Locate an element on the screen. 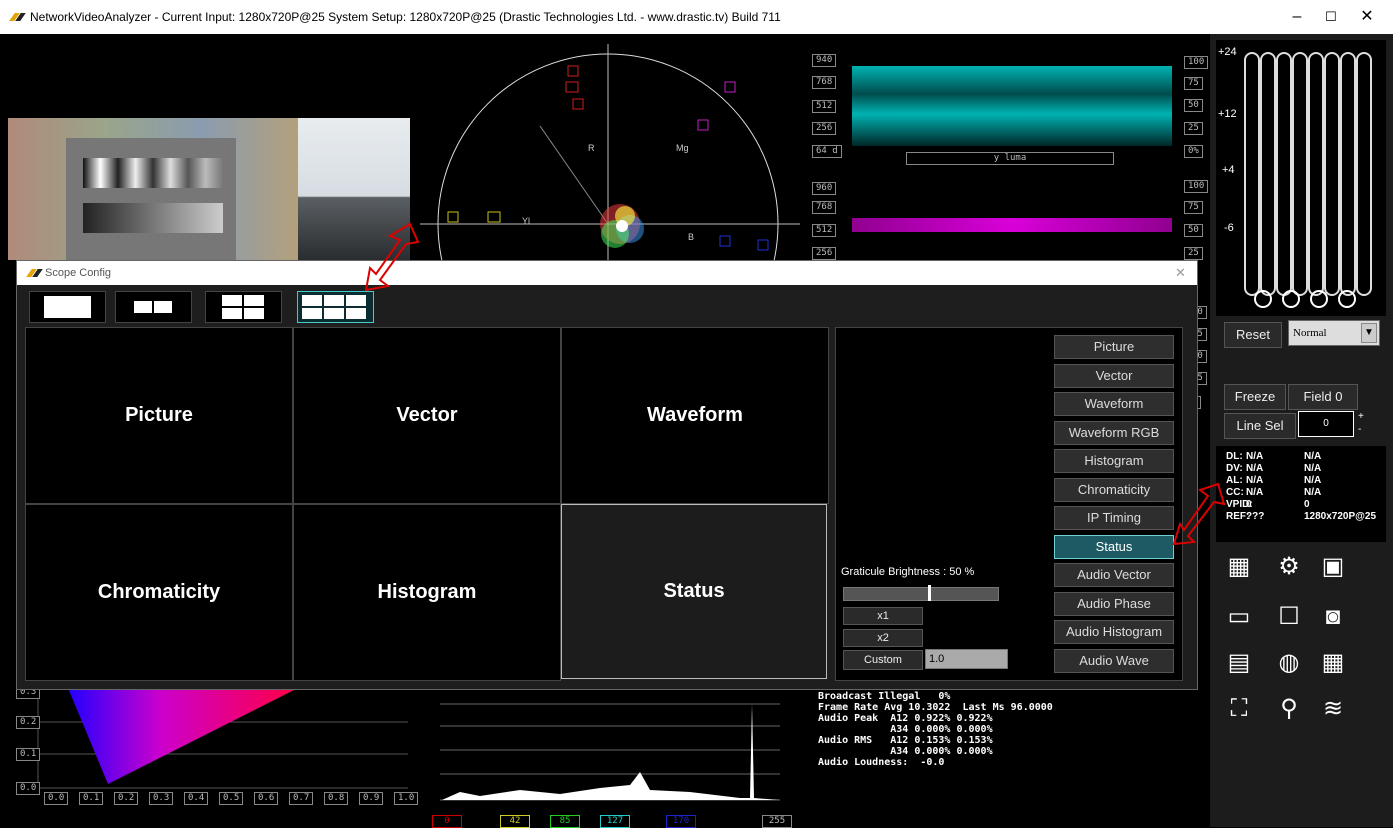 This screenshot has height=828, width=1393. wf-left-64: 64 d is located at coordinates (827, 151).